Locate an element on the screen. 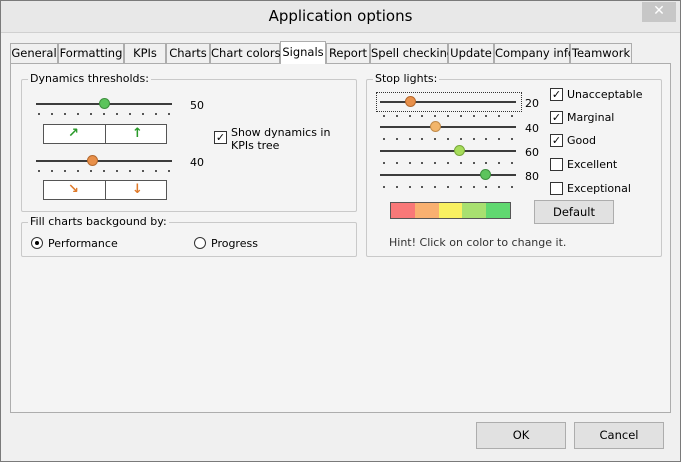 This screenshot has width=681, height=462. close-icon: ✕ is located at coordinates (659, 11).